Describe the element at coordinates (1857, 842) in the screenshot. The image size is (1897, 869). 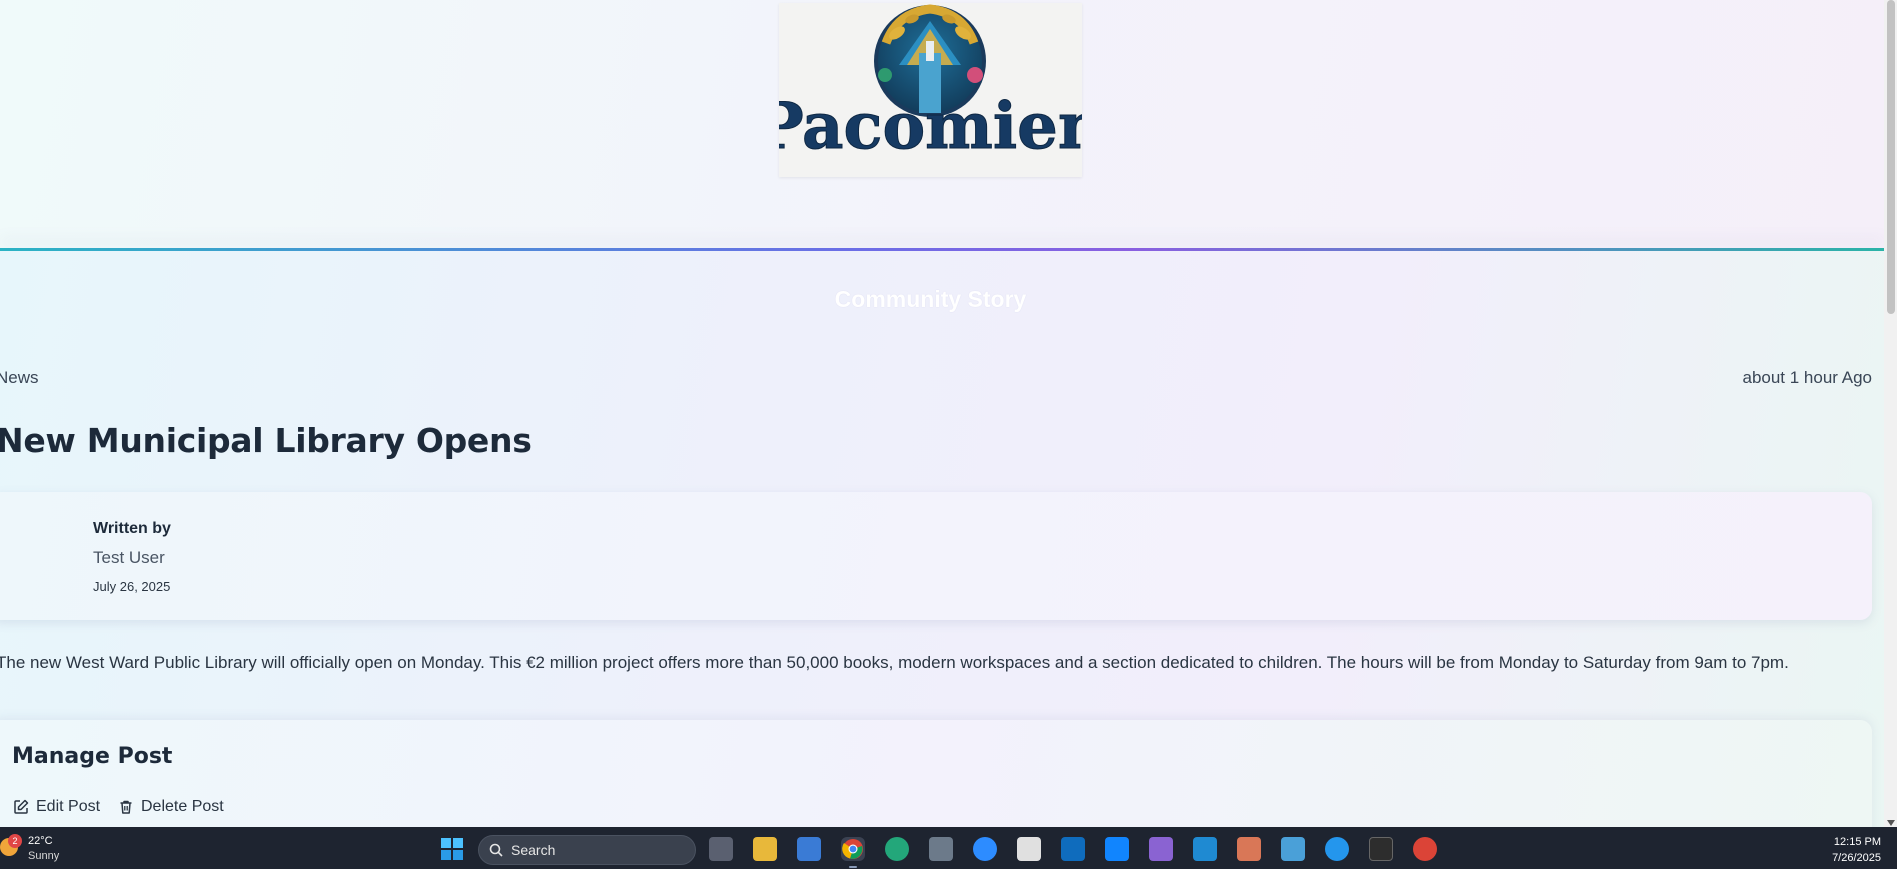
I see `clock-time: 12:15 PM` at that location.